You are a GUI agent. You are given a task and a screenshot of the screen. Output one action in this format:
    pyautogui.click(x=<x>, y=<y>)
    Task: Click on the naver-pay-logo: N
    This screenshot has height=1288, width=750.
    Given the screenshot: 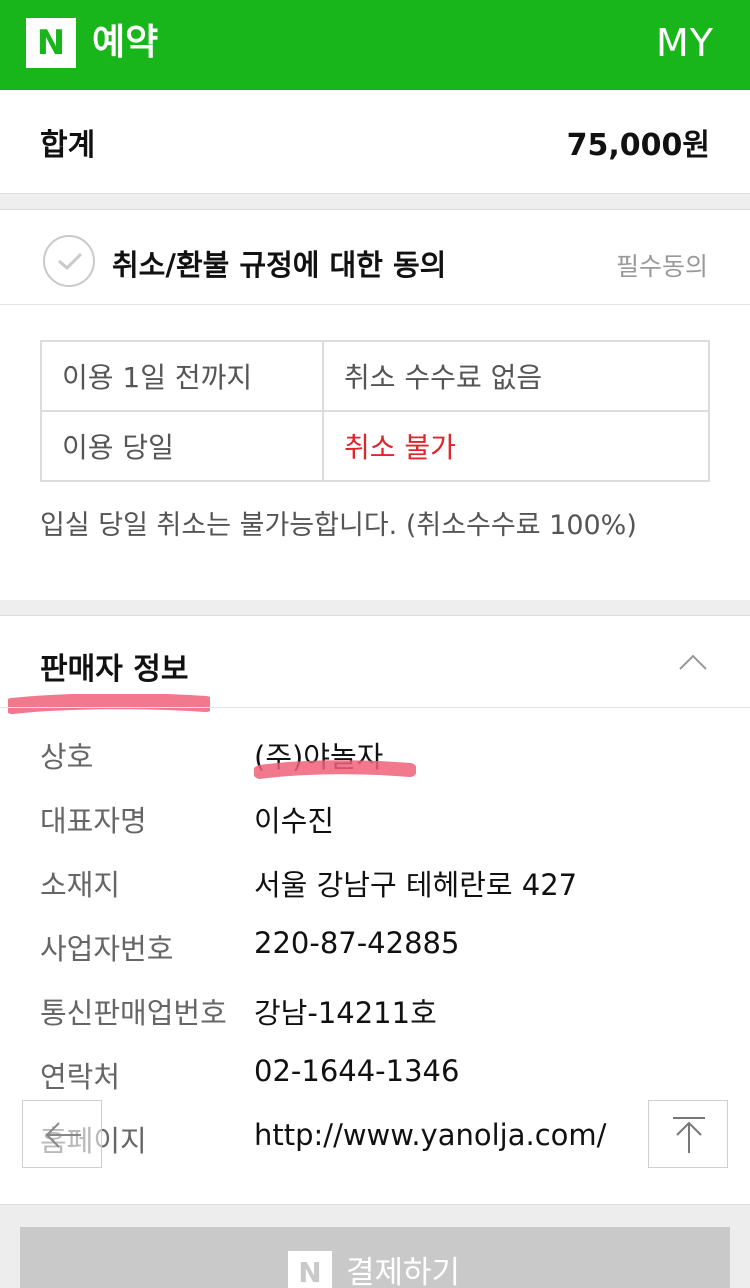 What is the action you would take?
    pyautogui.click(x=310, y=1269)
    